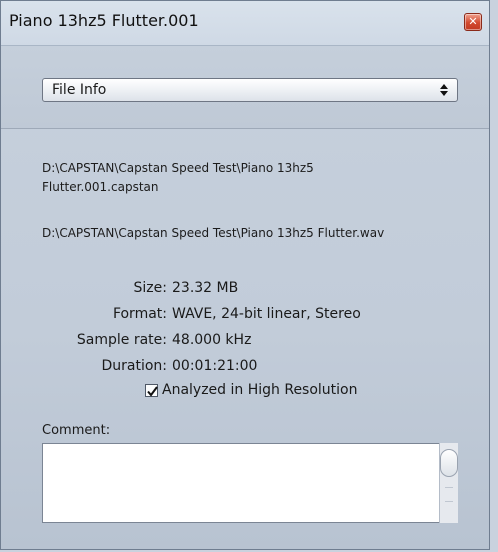  Describe the element at coordinates (250, 483) in the screenshot. I see `comment-textarea` at that location.